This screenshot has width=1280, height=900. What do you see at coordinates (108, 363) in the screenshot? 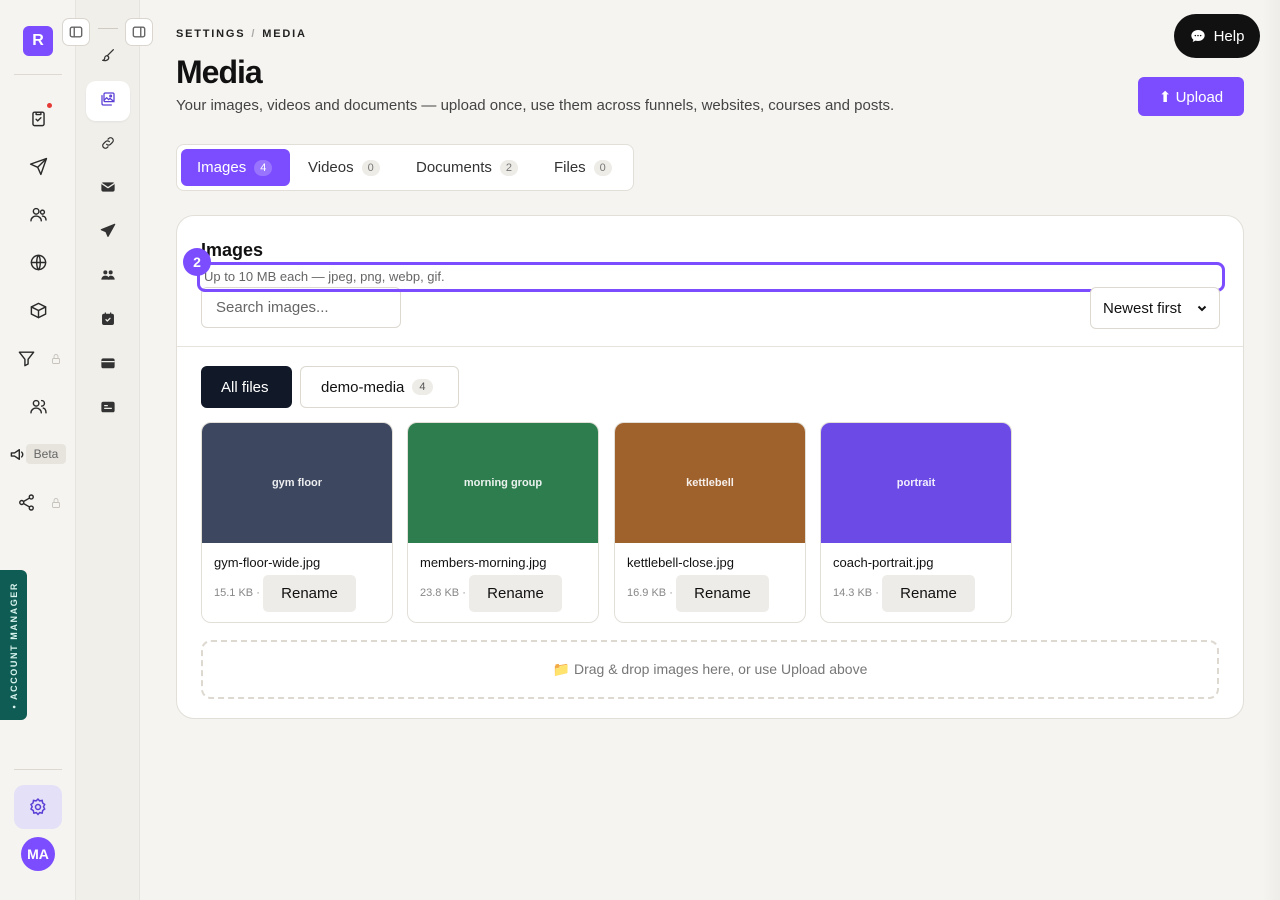
I see `credit-card-icon` at bounding box center [108, 363].